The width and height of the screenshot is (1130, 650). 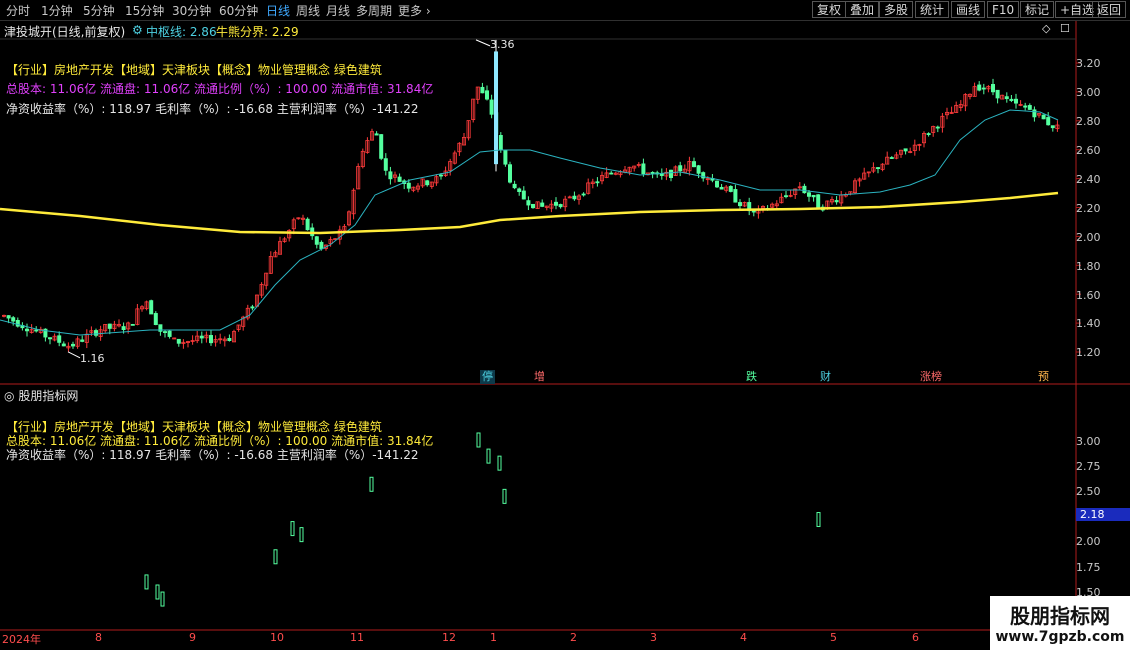 What do you see at coordinates (825, 377) in the screenshot?
I see `event-badge-finance: 财` at bounding box center [825, 377].